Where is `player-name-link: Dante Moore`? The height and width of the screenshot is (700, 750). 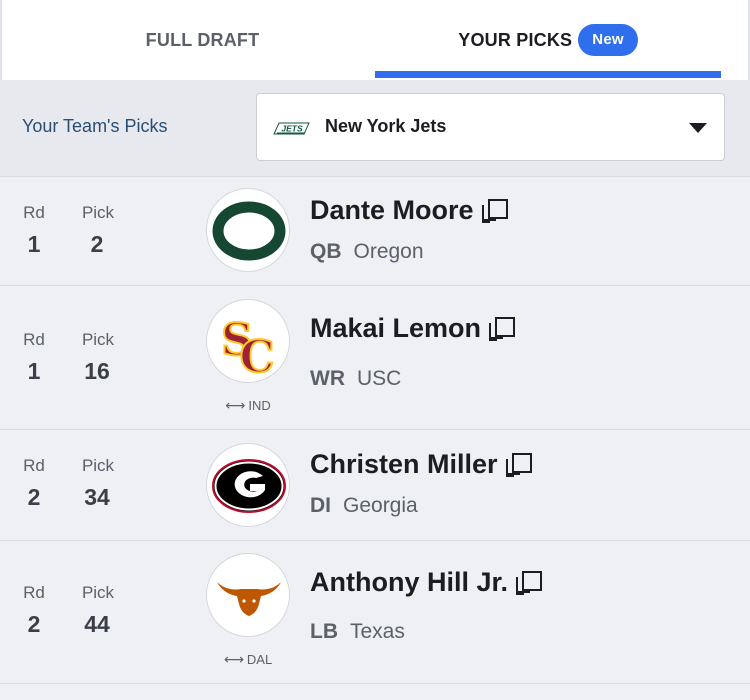 player-name-link: Dante Moore is located at coordinates (409, 210).